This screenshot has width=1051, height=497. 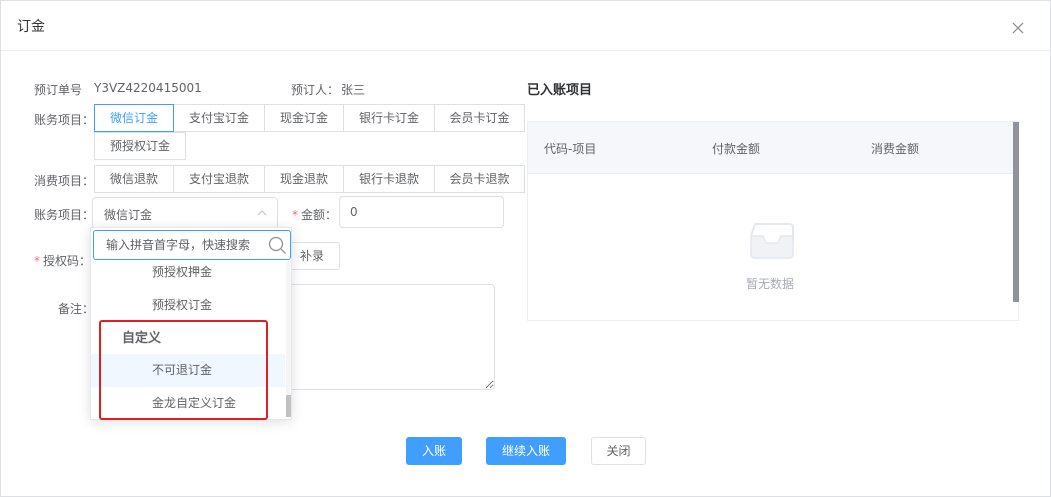 What do you see at coordinates (353, 90) in the screenshot?
I see `booker-value: 张三` at bounding box center [353, 90].